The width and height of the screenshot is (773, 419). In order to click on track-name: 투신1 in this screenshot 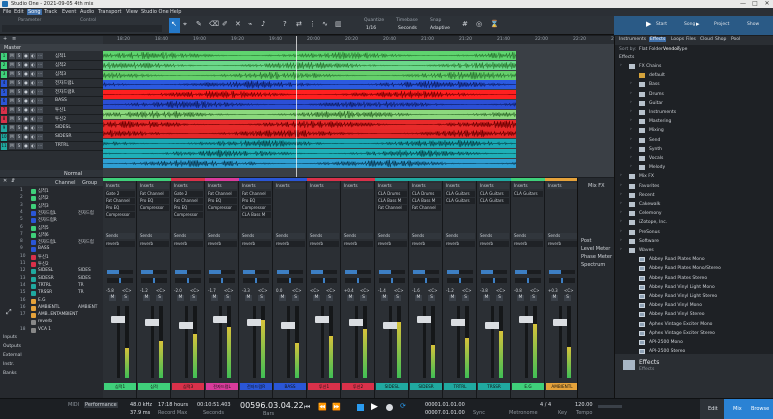, I will do `click(60, 110)`.